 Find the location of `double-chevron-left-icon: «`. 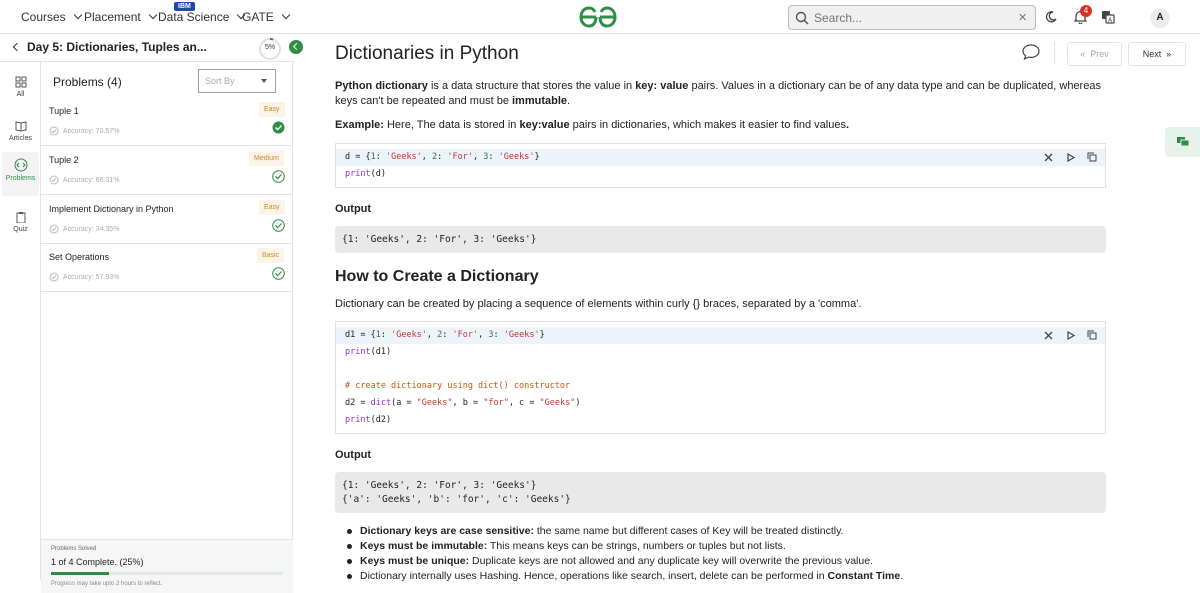

double-chevron-left-icon: « is located at coordinates (1083, 54).